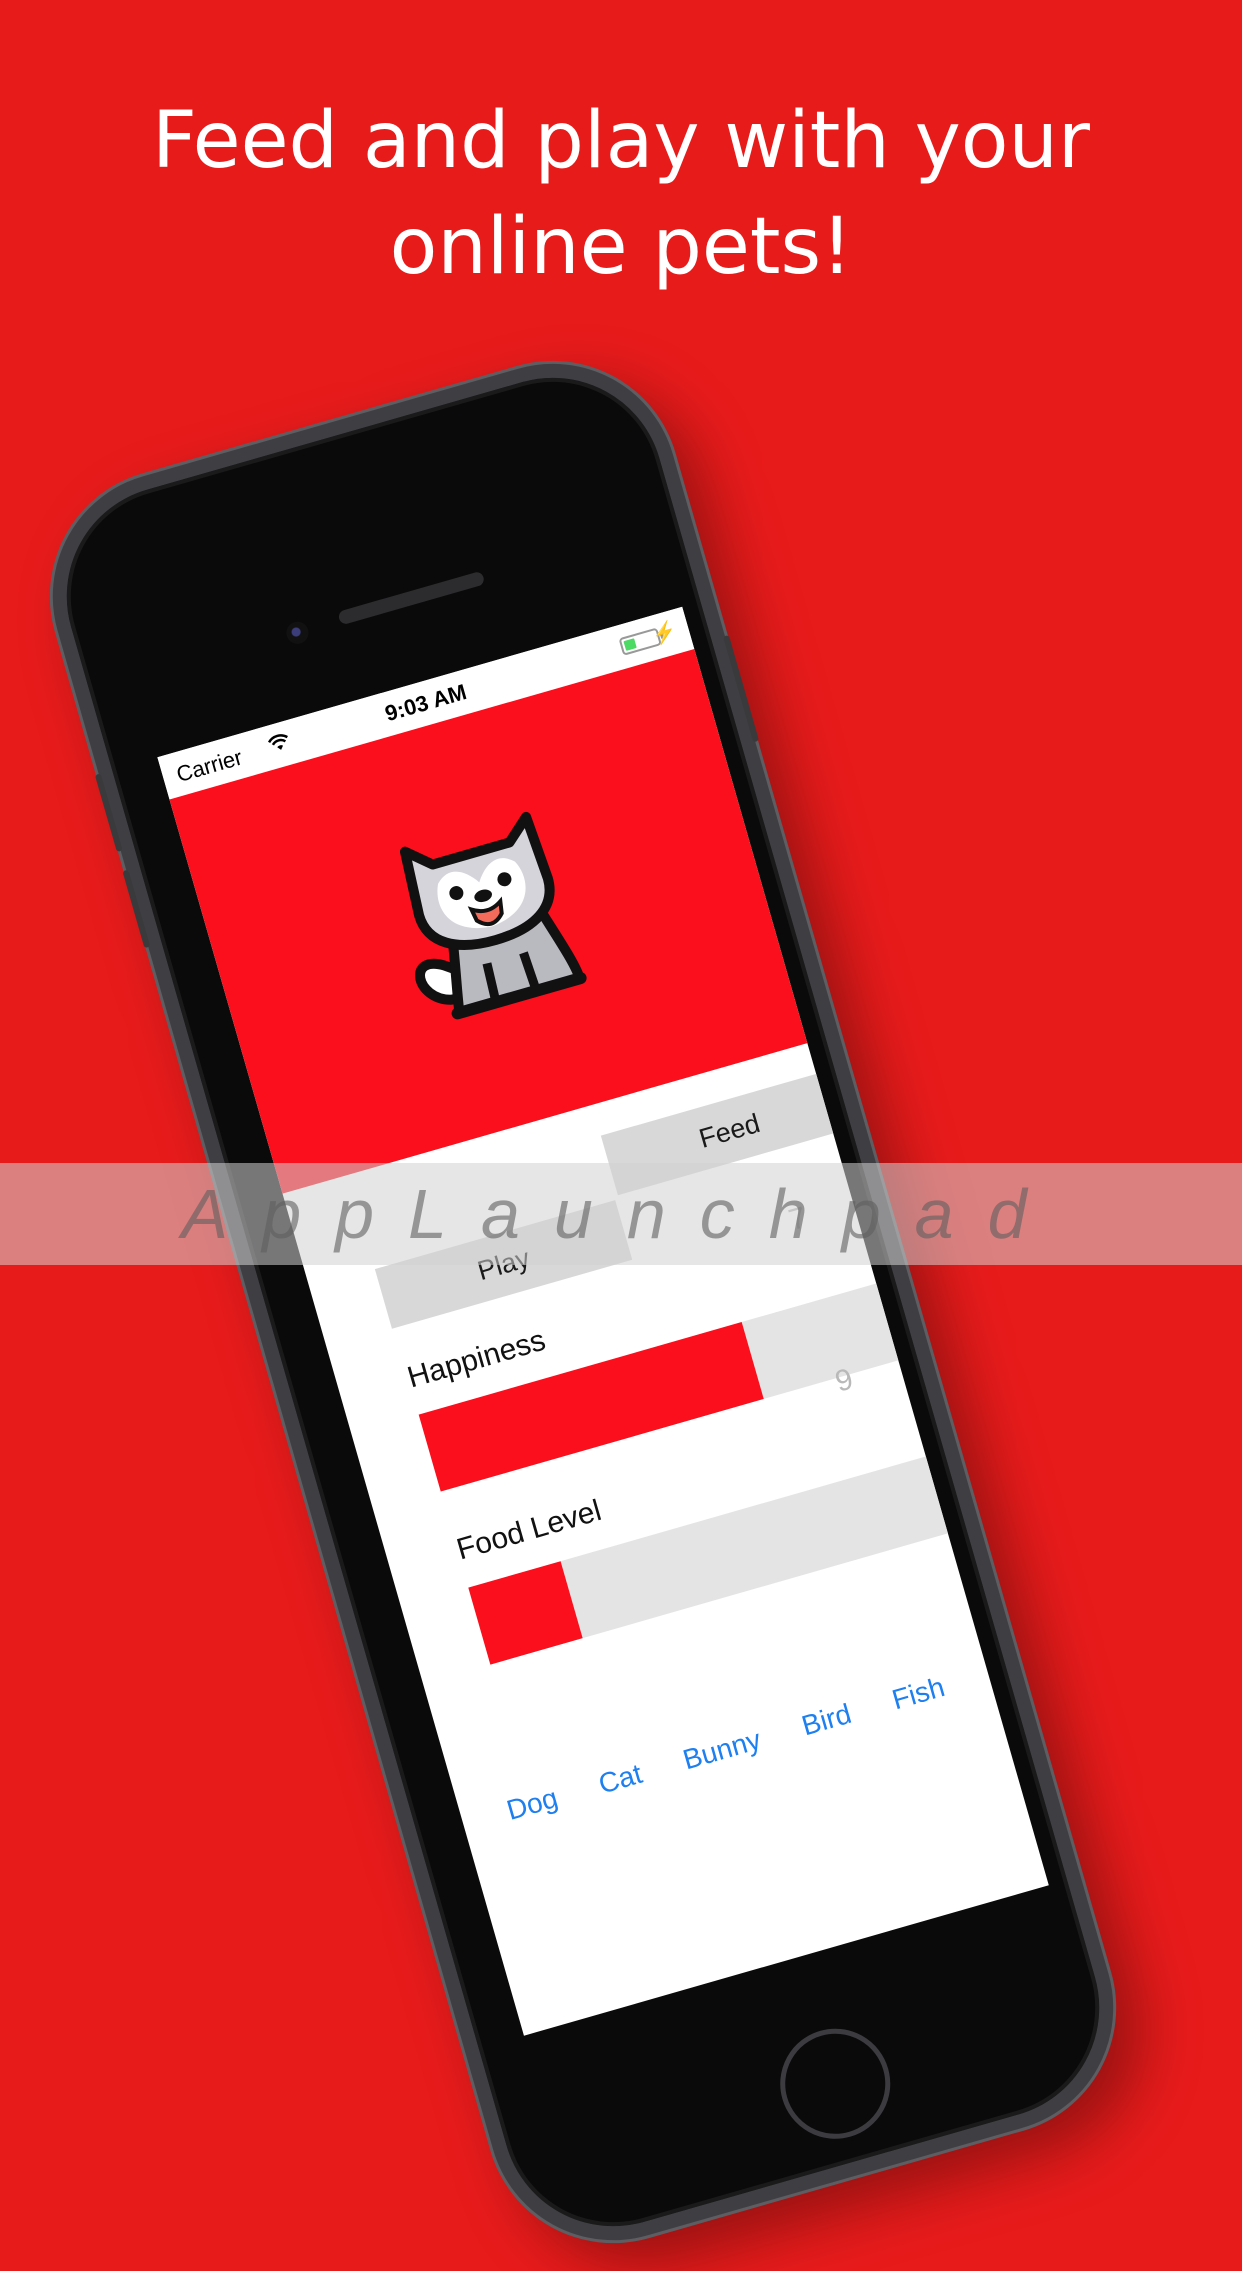 This screenshot has height=2271, width=1242. What do you see at coordinates (136, 909) in the screenshot?
I see `phone-volume-down-button` at bounding box center [136, 909].